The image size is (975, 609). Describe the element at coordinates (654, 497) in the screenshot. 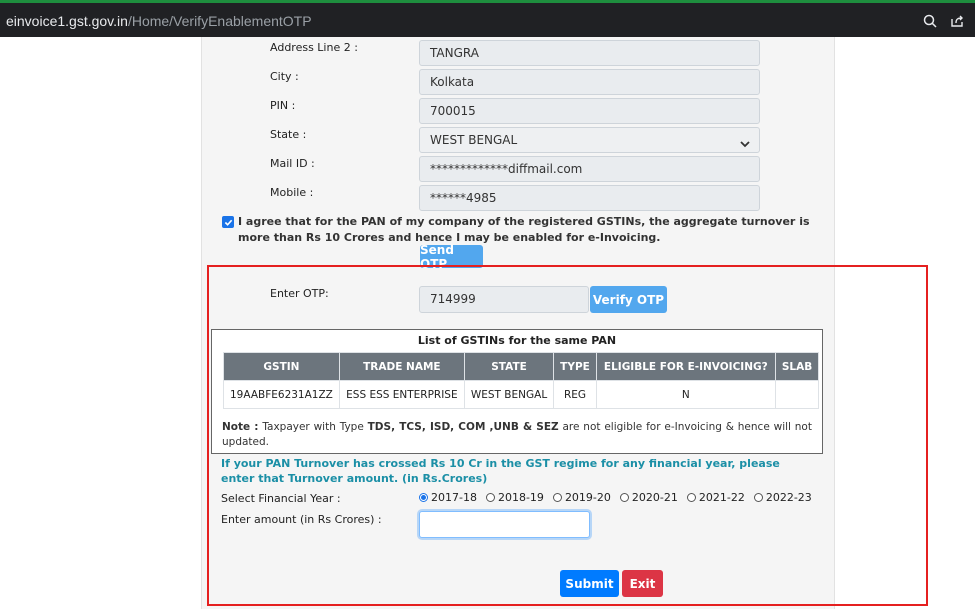

I see `radio-label: 2020-21` at that location.